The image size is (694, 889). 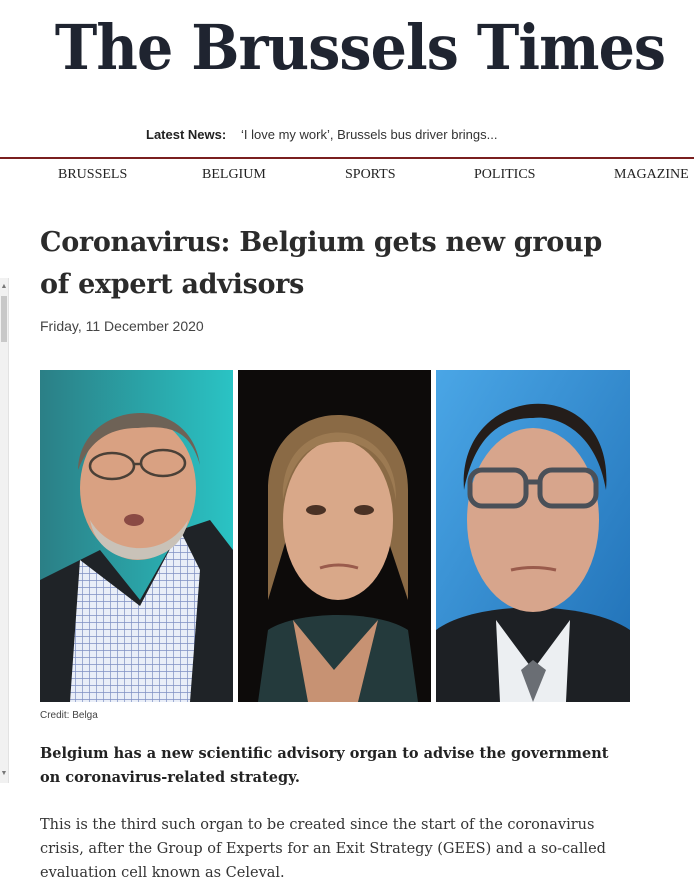 I want to click on nav-item-belgium: BELGIUM, so click(x=234, y=175).